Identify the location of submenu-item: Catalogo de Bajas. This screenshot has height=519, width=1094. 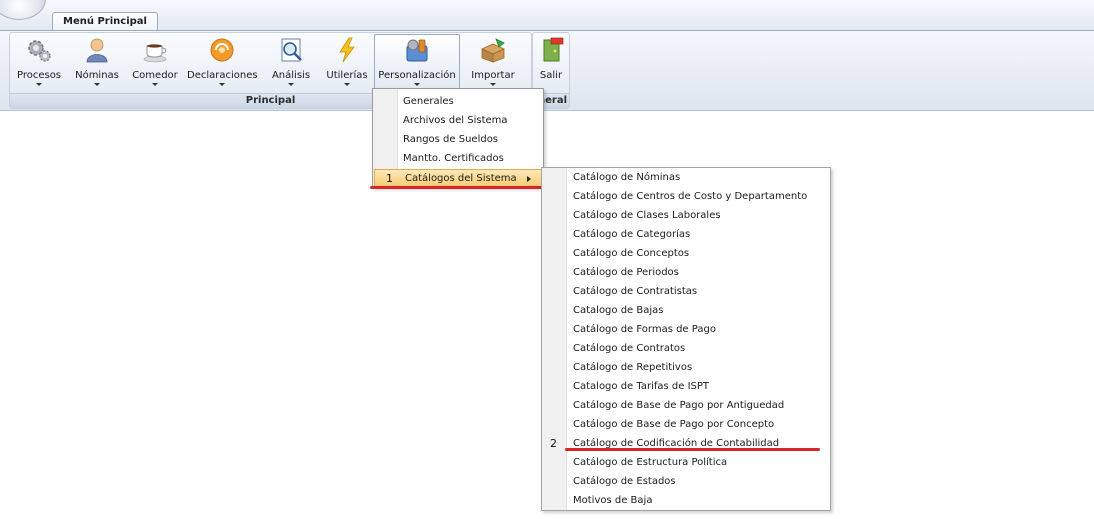
(686, 310).